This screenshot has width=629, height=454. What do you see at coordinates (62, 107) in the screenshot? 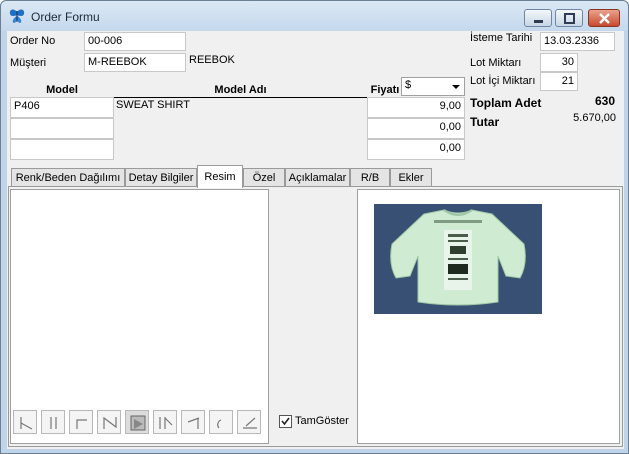
I see `grid-row-1-model: P406` at bounding box center [62, 107].